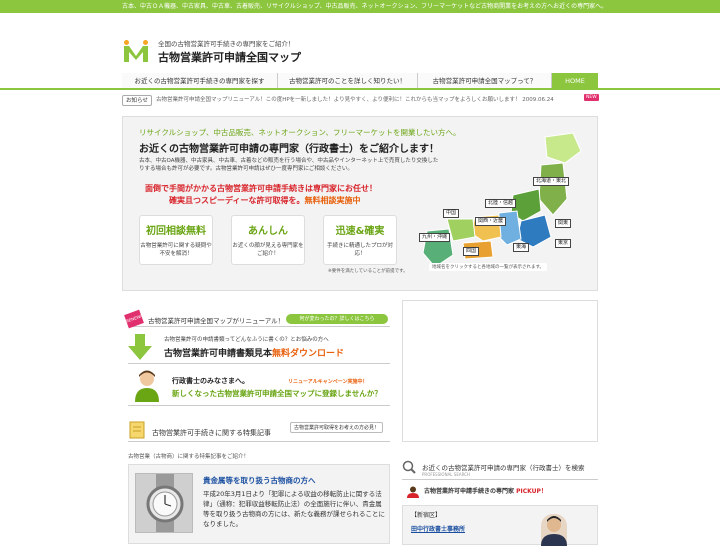 This screenshot has height=546, width=720. Describe the element at coordinates (409, 467) in the screenshot. I see `magnifier-icon` at that location.